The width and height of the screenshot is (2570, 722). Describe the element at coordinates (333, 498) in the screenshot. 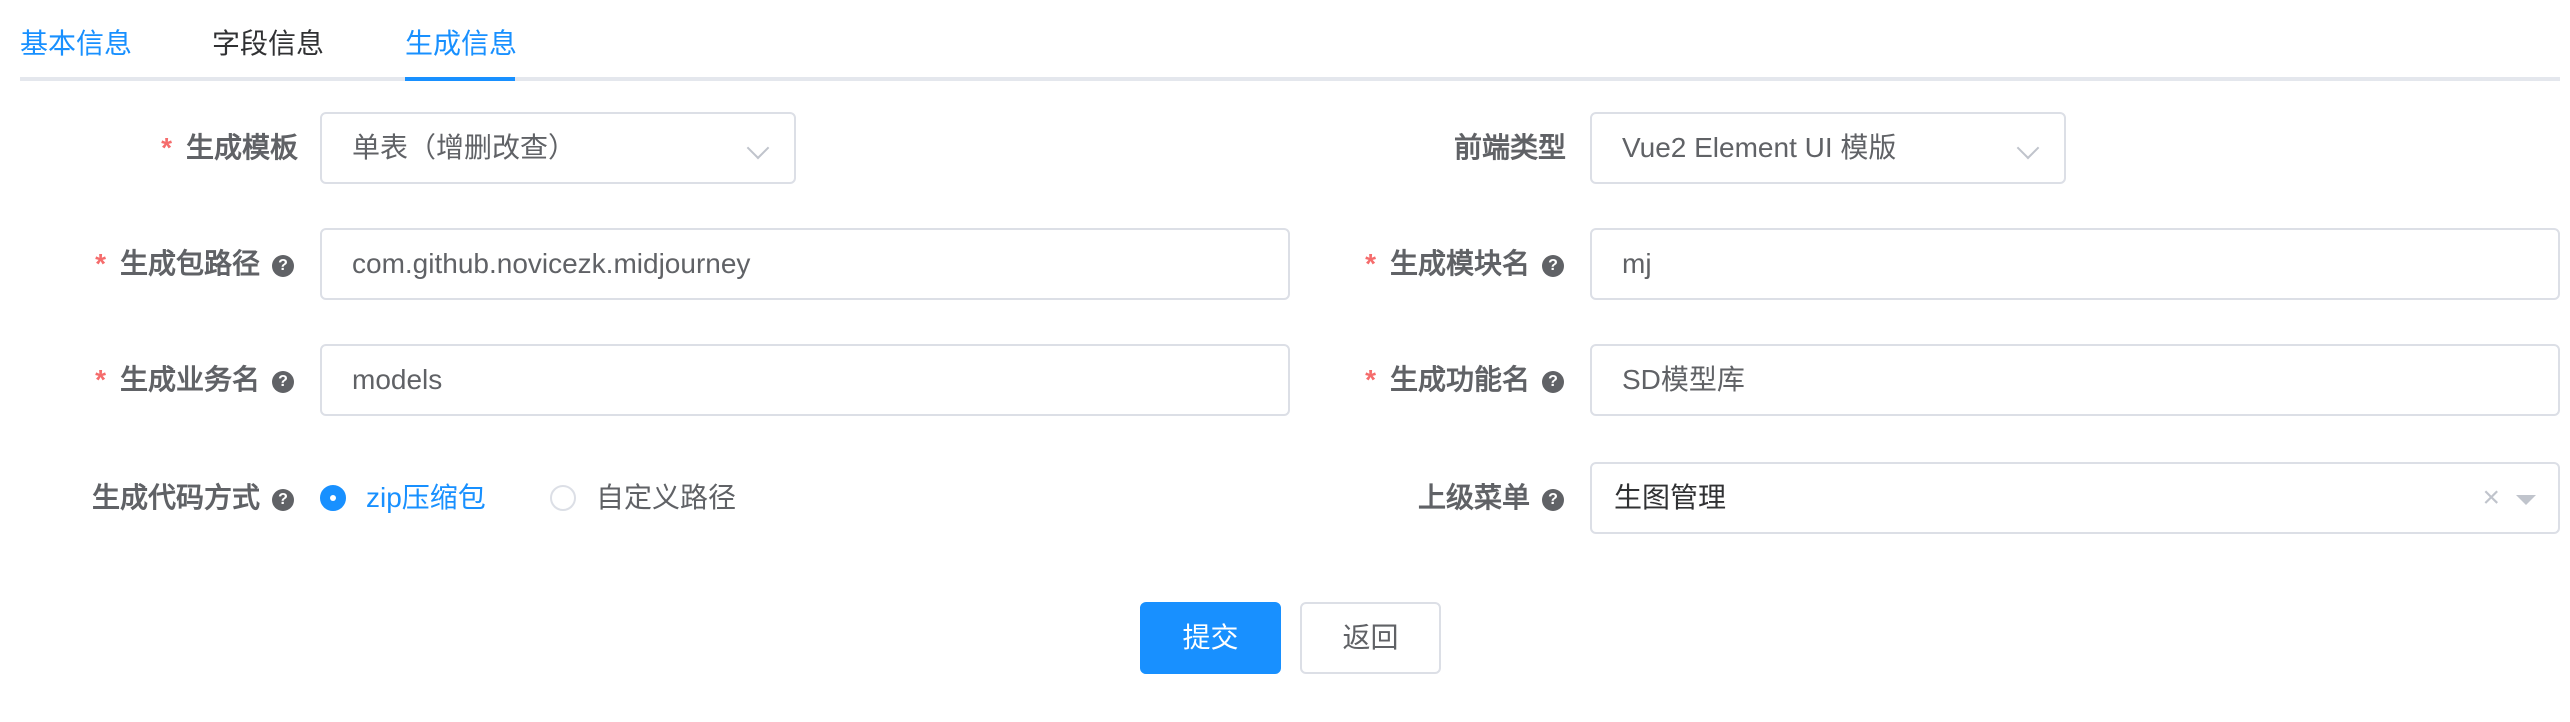

I see `radio-checked-icon` at that location.